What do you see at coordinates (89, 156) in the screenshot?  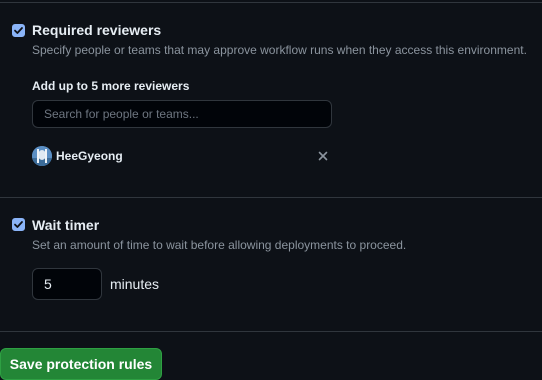 I see `reviewer-name: HeeGyeong` at bounding box center [89, 156].